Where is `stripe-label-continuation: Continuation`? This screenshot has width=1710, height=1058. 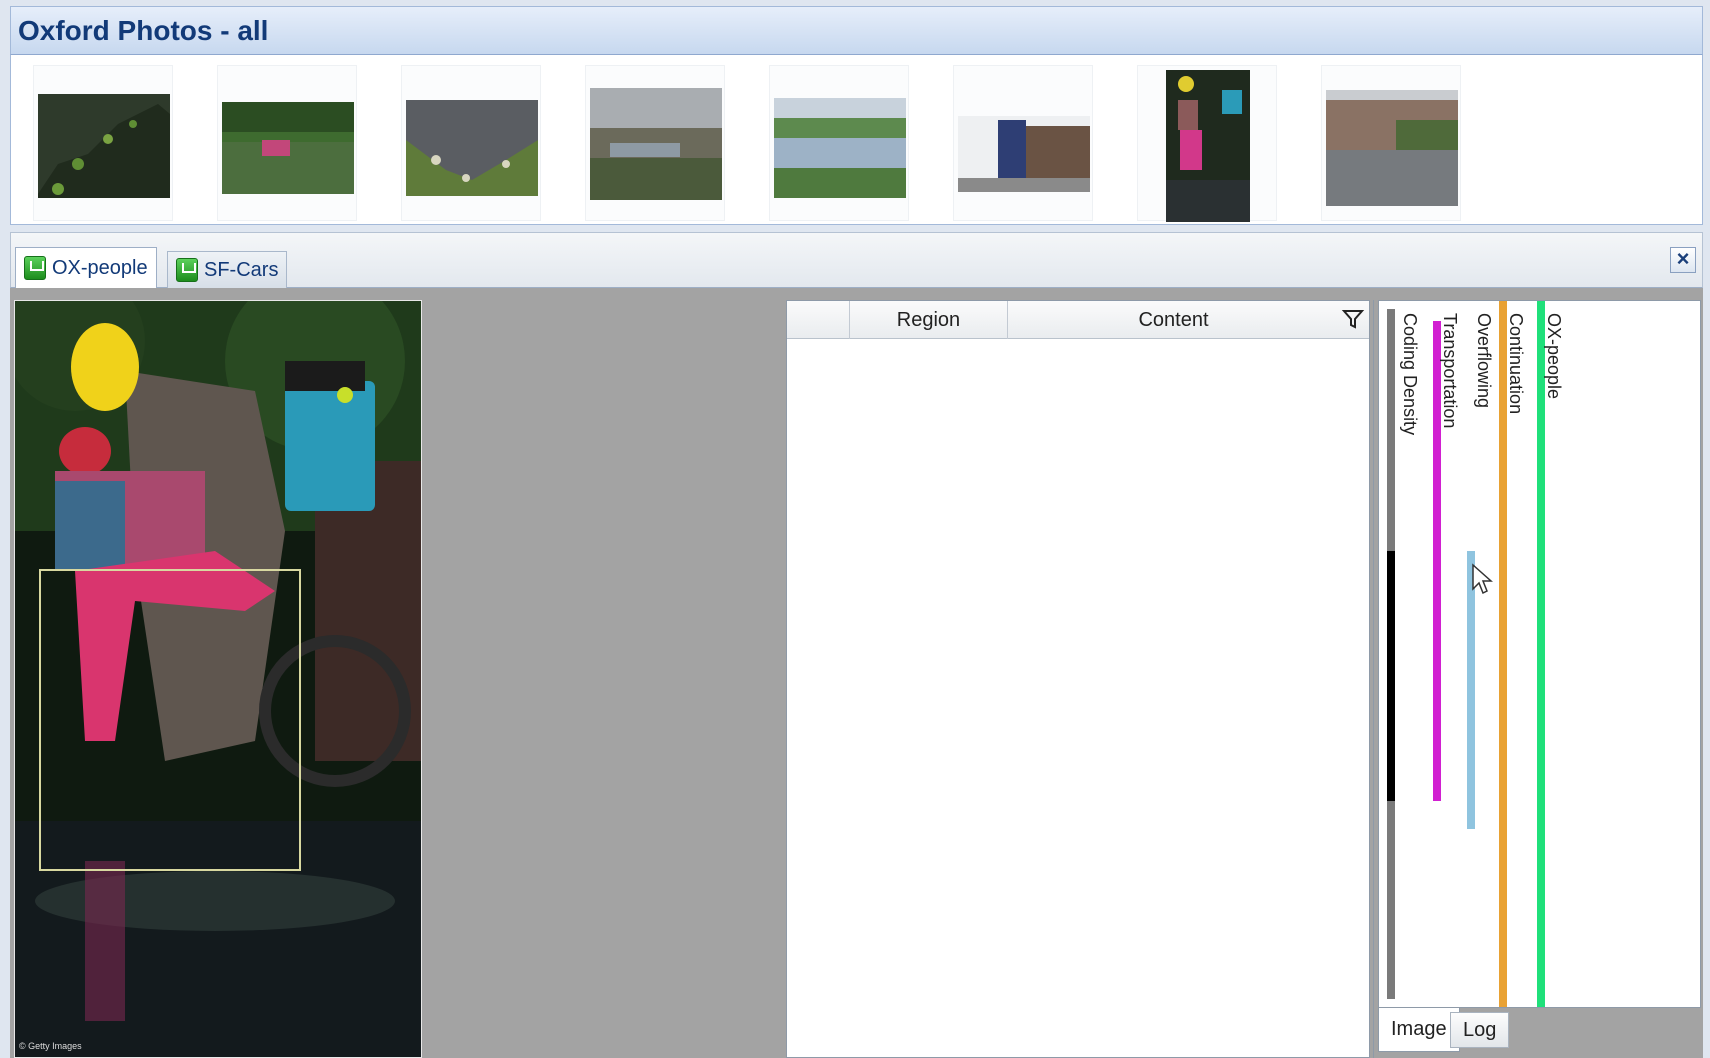 stripe-label-continuation: Continuation is located at coordinates (1516, 364).